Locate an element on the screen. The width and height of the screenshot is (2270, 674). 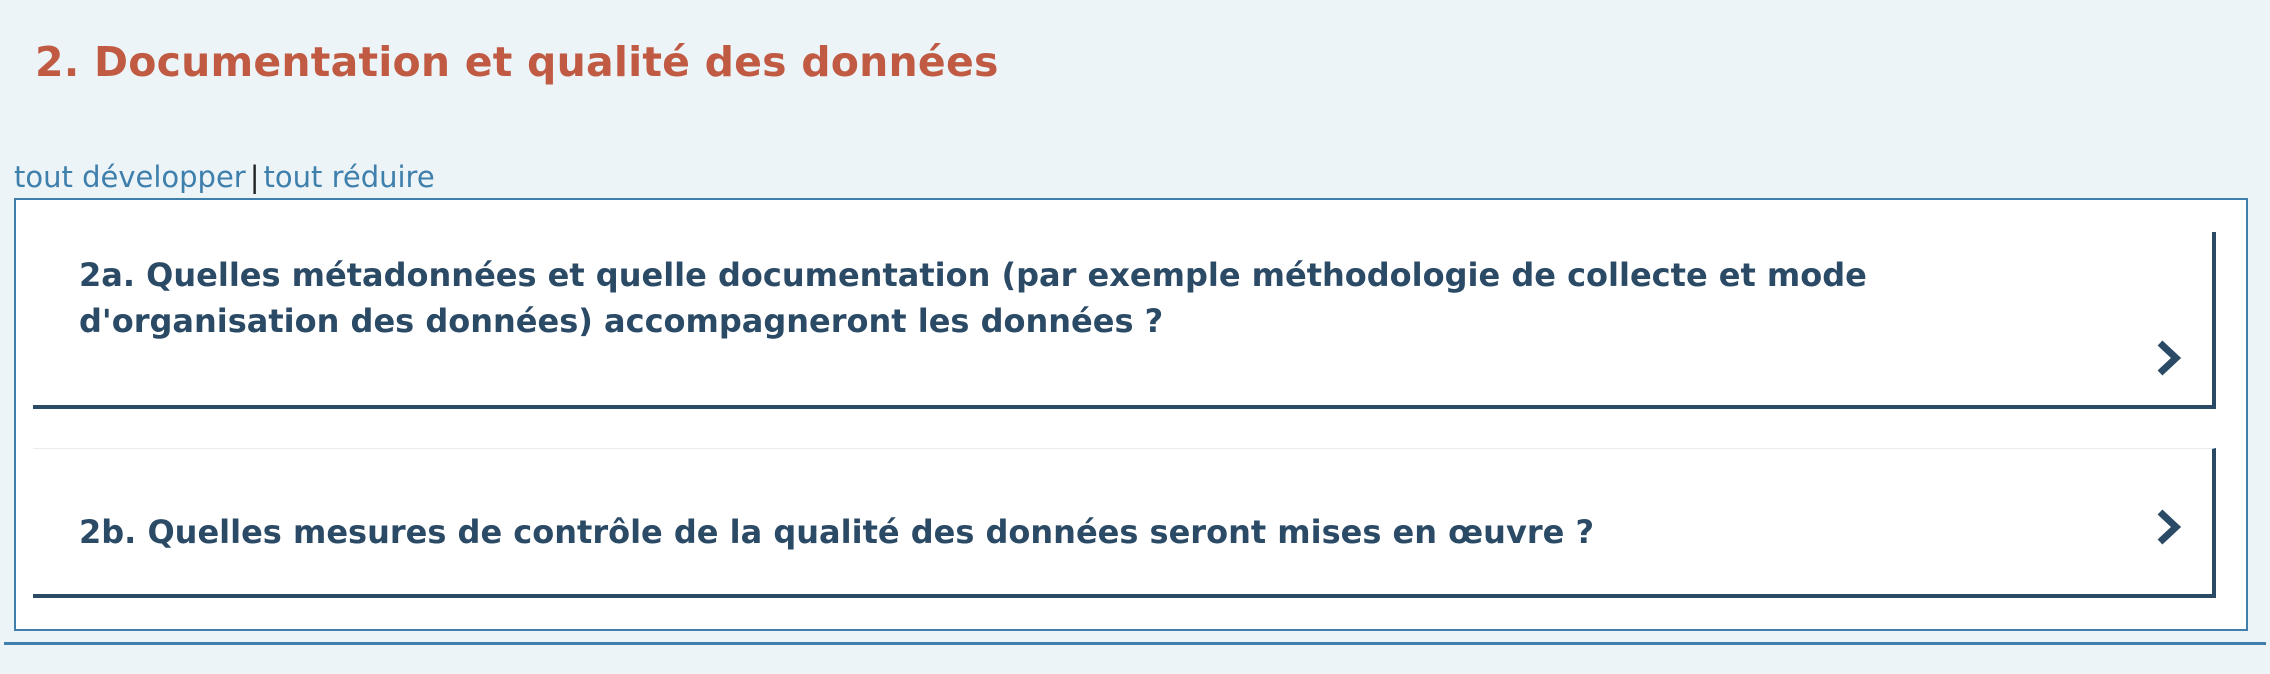
section-divider is located at coordinates (1135, 643).